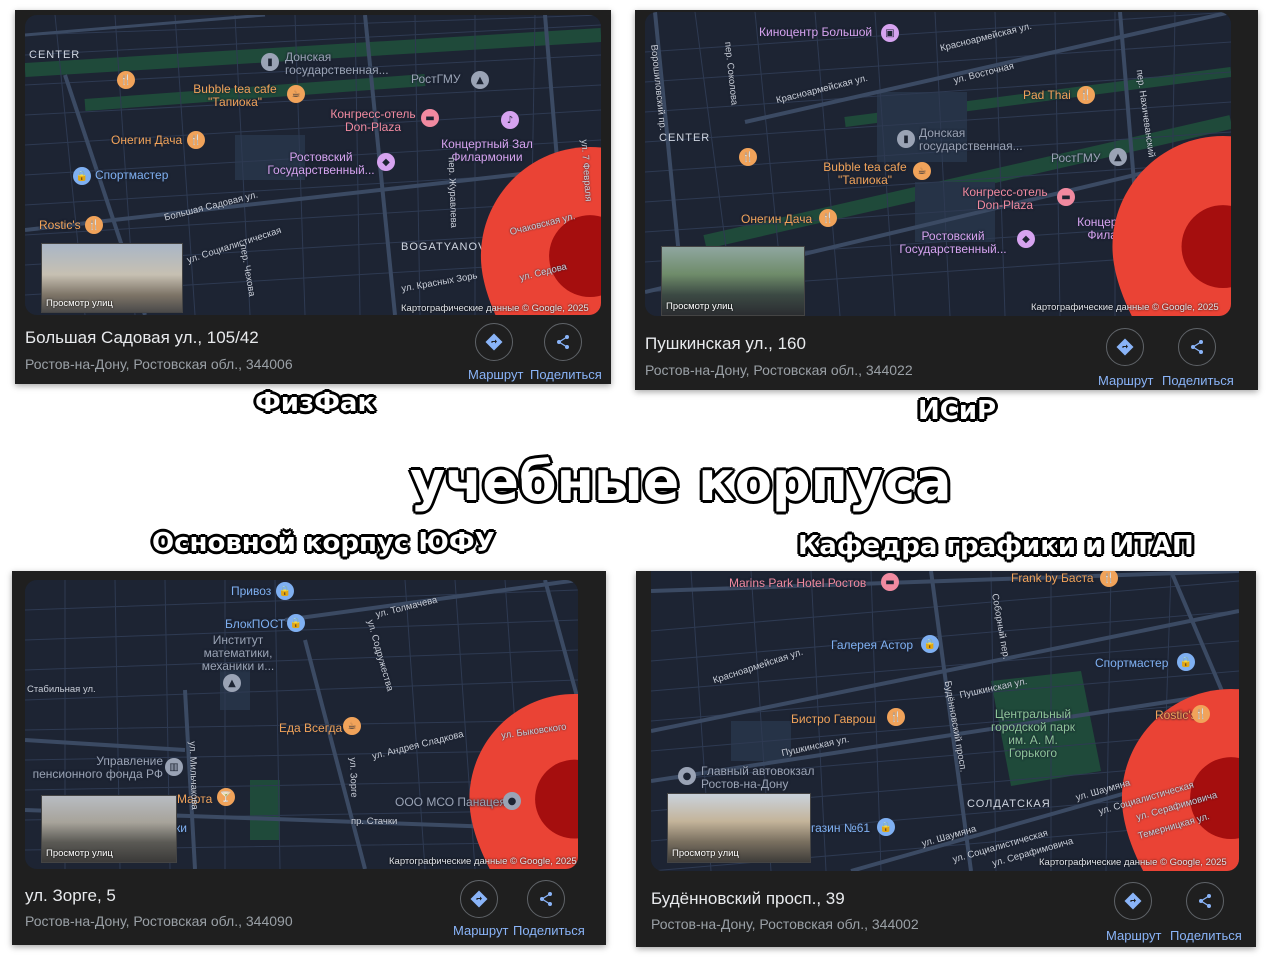 The image size is (1280, 960). I want to click on district-soldatskaya: СОЛДАТСКАЯ, so click(1009, 804).